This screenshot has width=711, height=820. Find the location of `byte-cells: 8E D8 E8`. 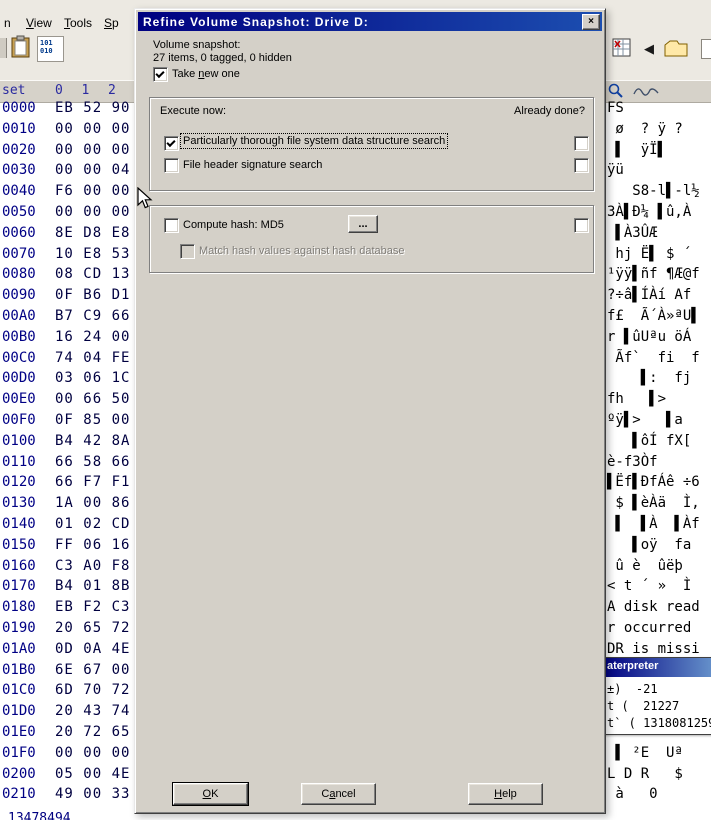

byte-cells: 8E D8 E8 is located at coordinates (92, 233).